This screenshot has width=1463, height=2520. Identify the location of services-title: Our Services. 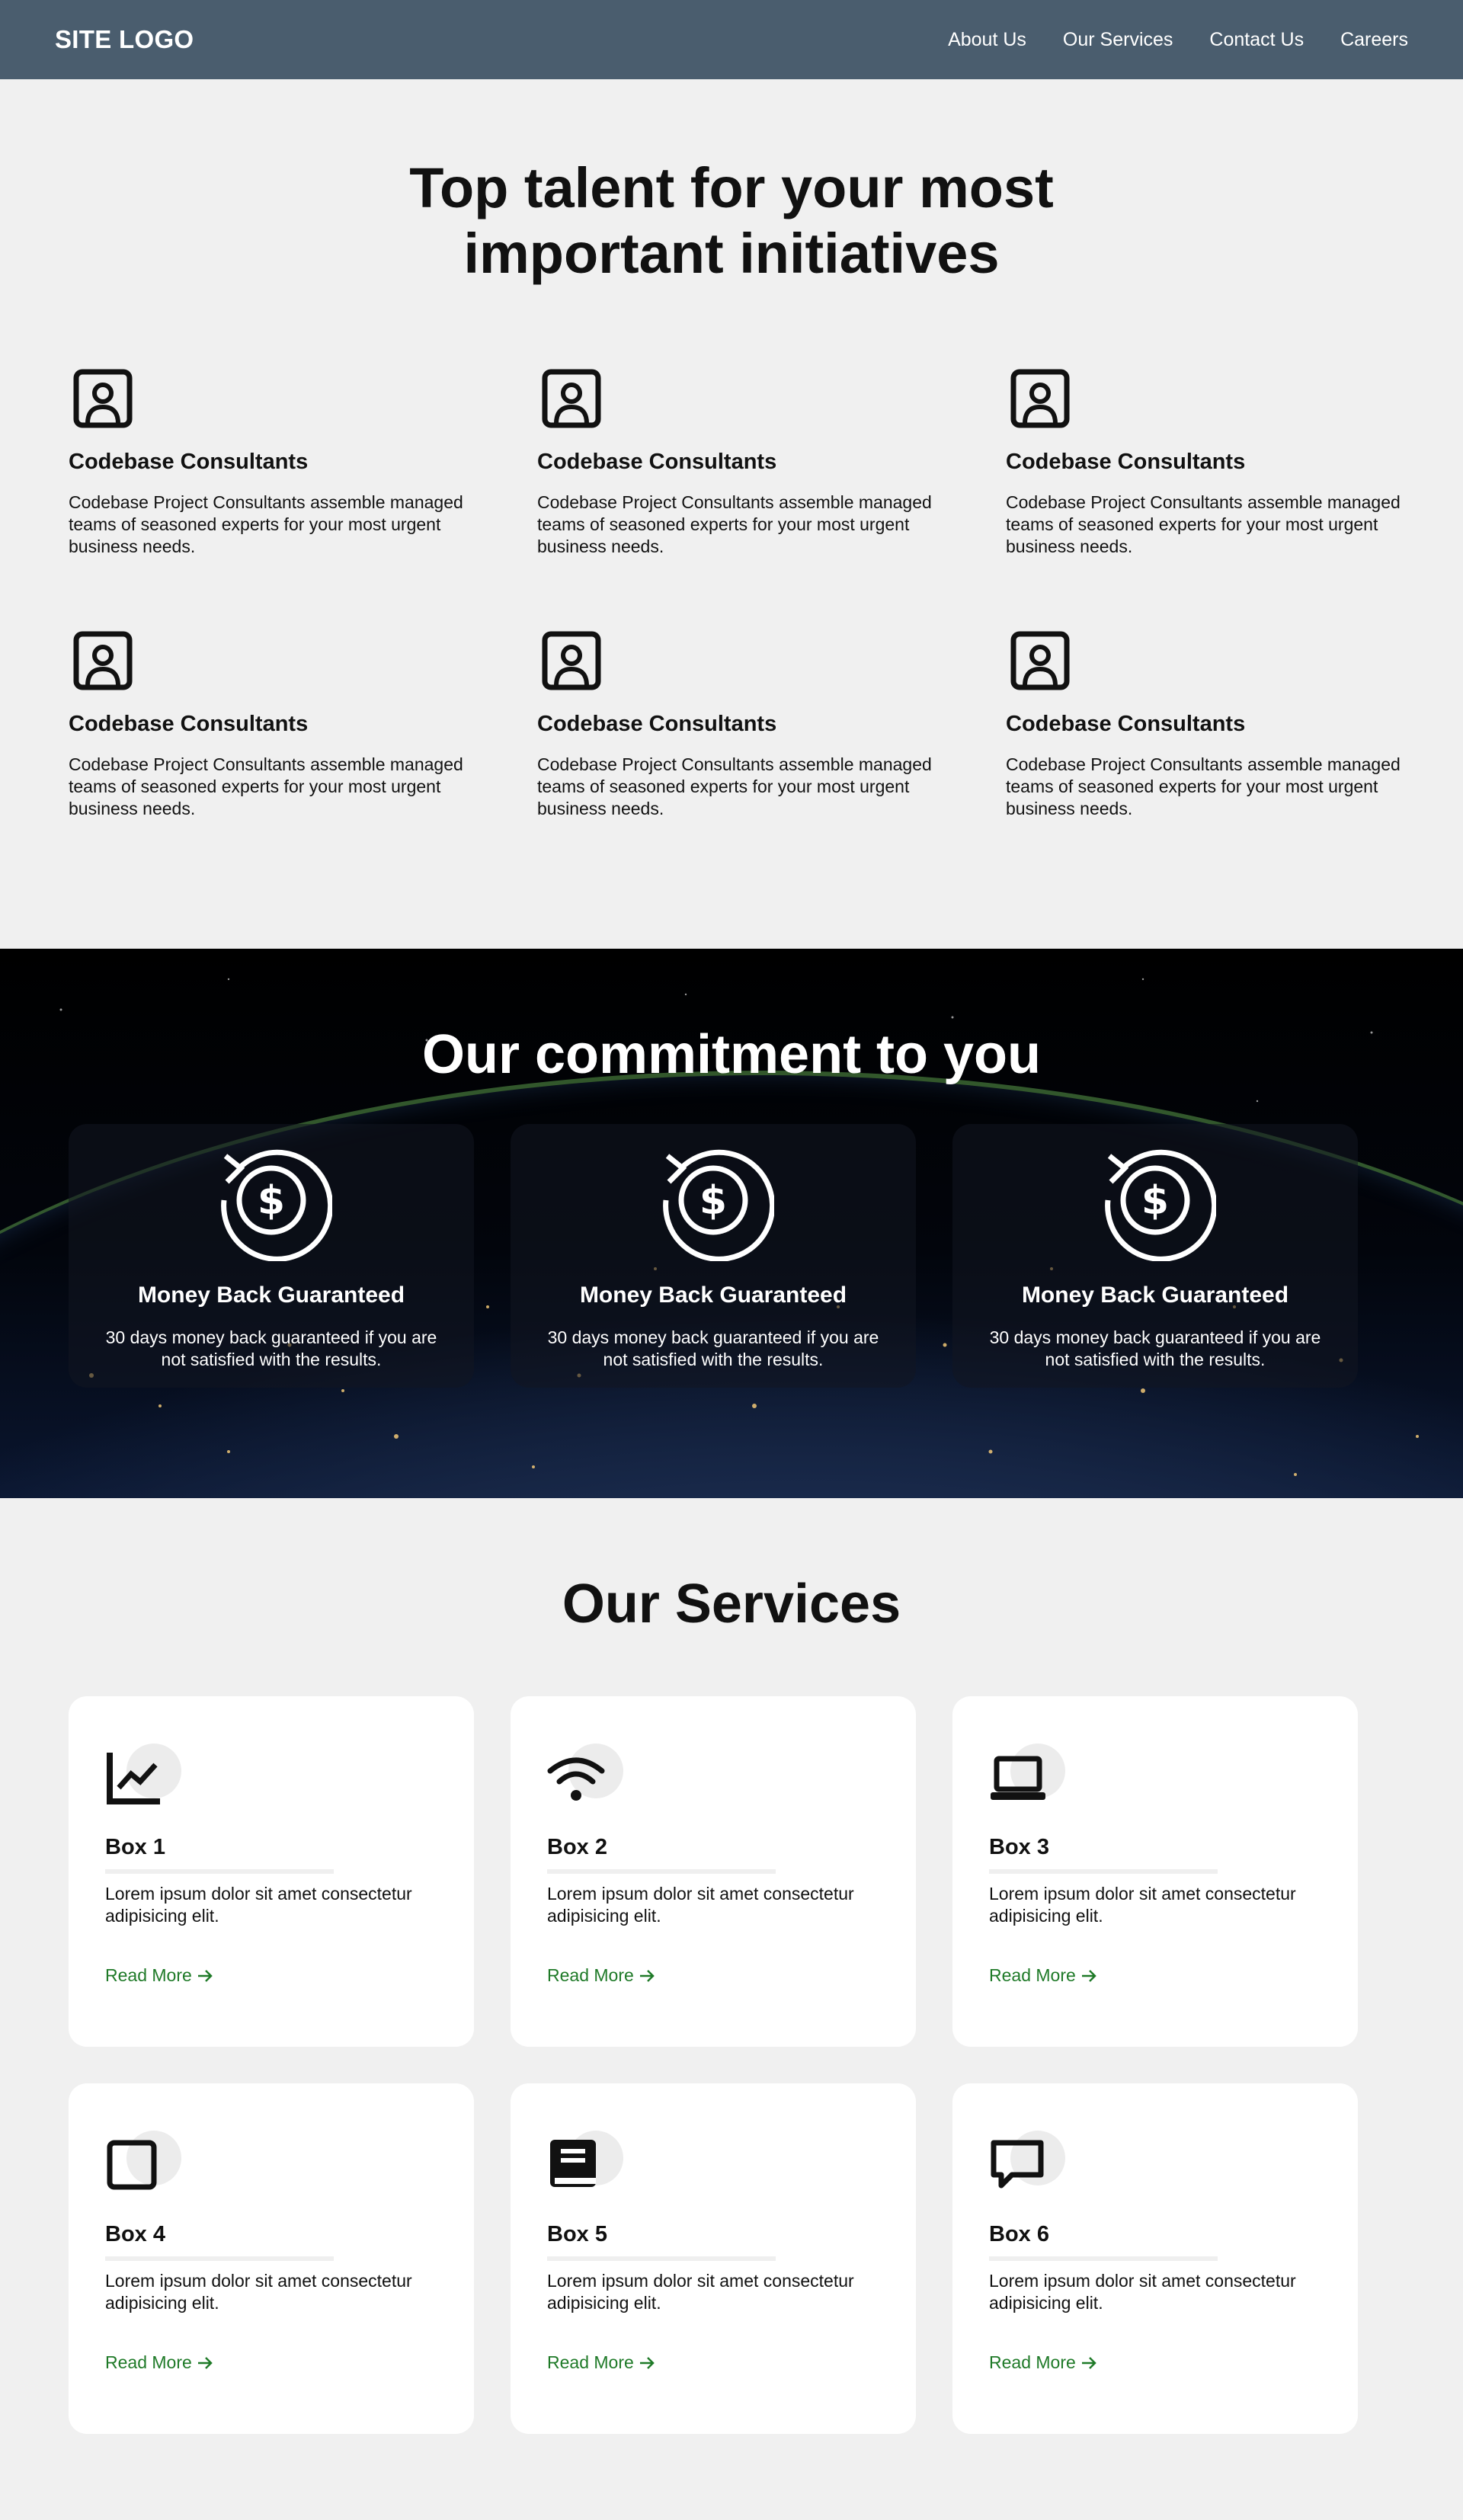
(731, 1604).